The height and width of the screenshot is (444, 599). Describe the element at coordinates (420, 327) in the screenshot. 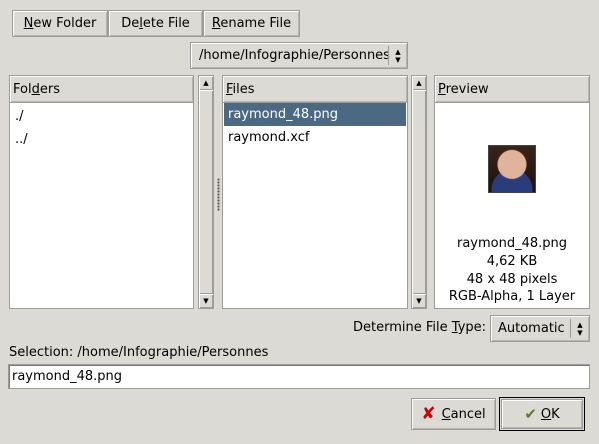

I see `file-type-label: Determine File Type:` at that location.